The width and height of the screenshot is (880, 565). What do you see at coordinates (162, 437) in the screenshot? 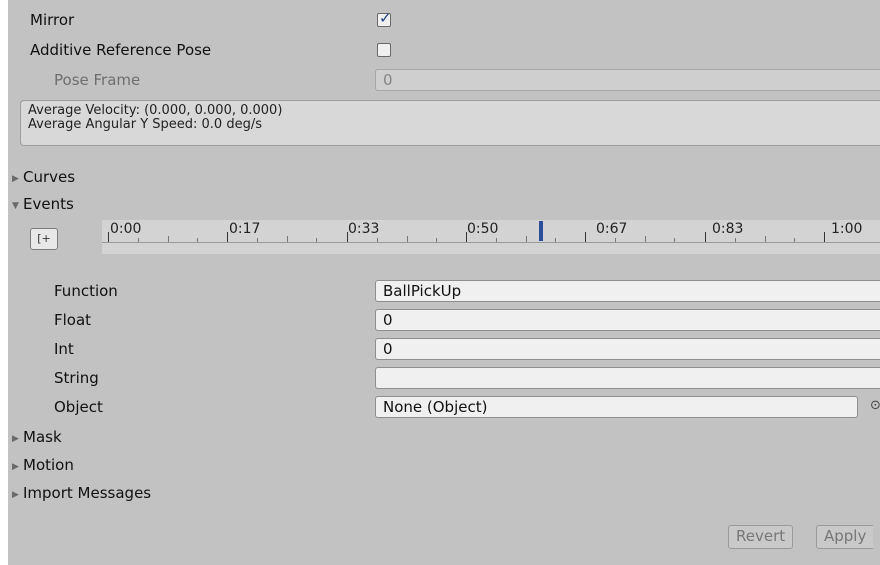
I see `mask-foldout: ▶ Mask` at bounding box center [162, 437].